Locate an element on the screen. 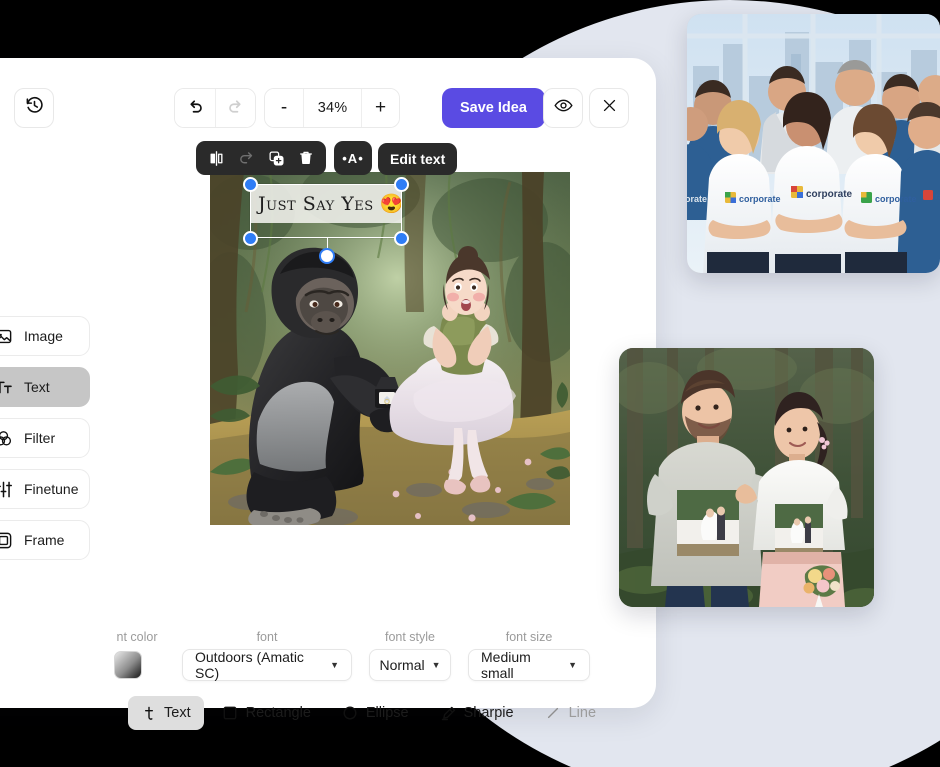 The width and height of the screenshot is (940, 767). tool-text: Text is located at coordinates (166, 713).